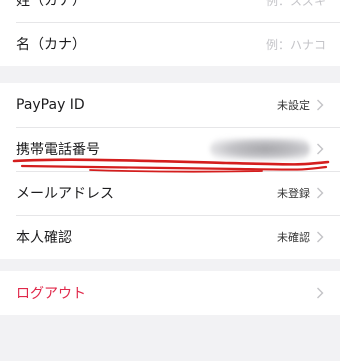 The width and height of the screenshot is (340, 361). What do you see at coordinates (58, 150) in the screenshot?
I see `phone-number-label: 携帯電話番号` at bounding box center [58, 150].